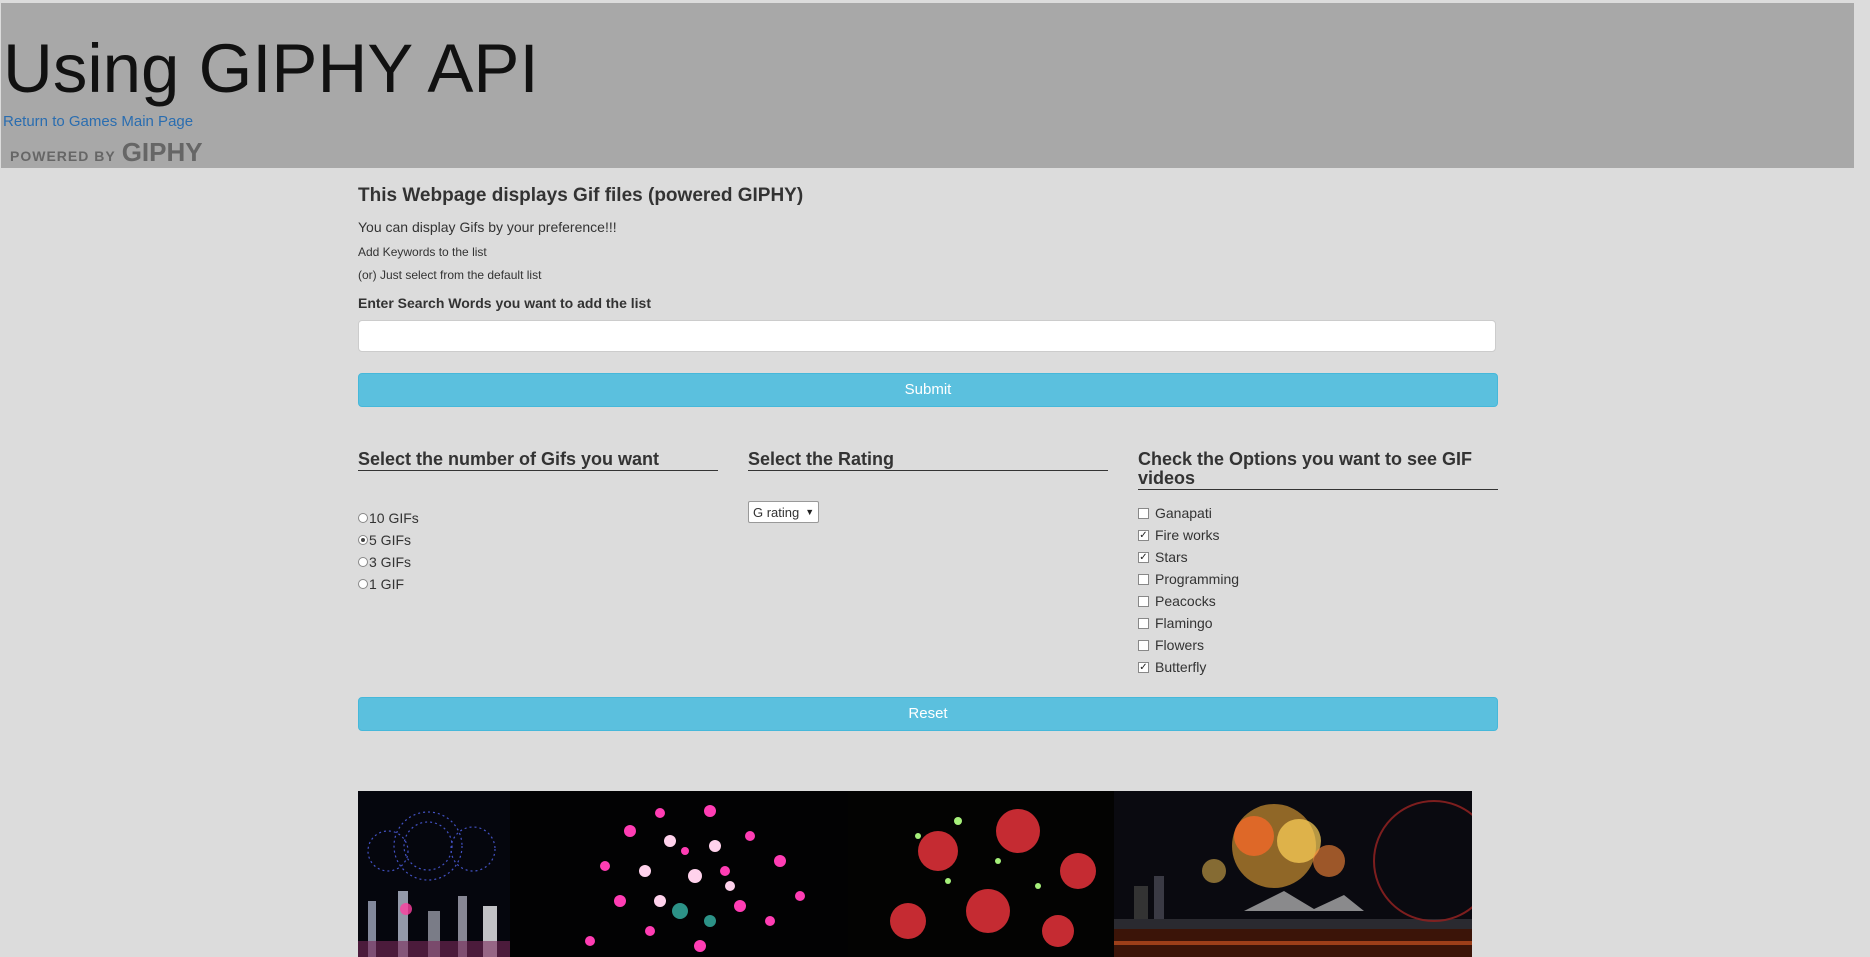 The image size is (1870, 957). Describe the element at coordinates (927, 336) in the screenshot. I see `search-input` at that location.